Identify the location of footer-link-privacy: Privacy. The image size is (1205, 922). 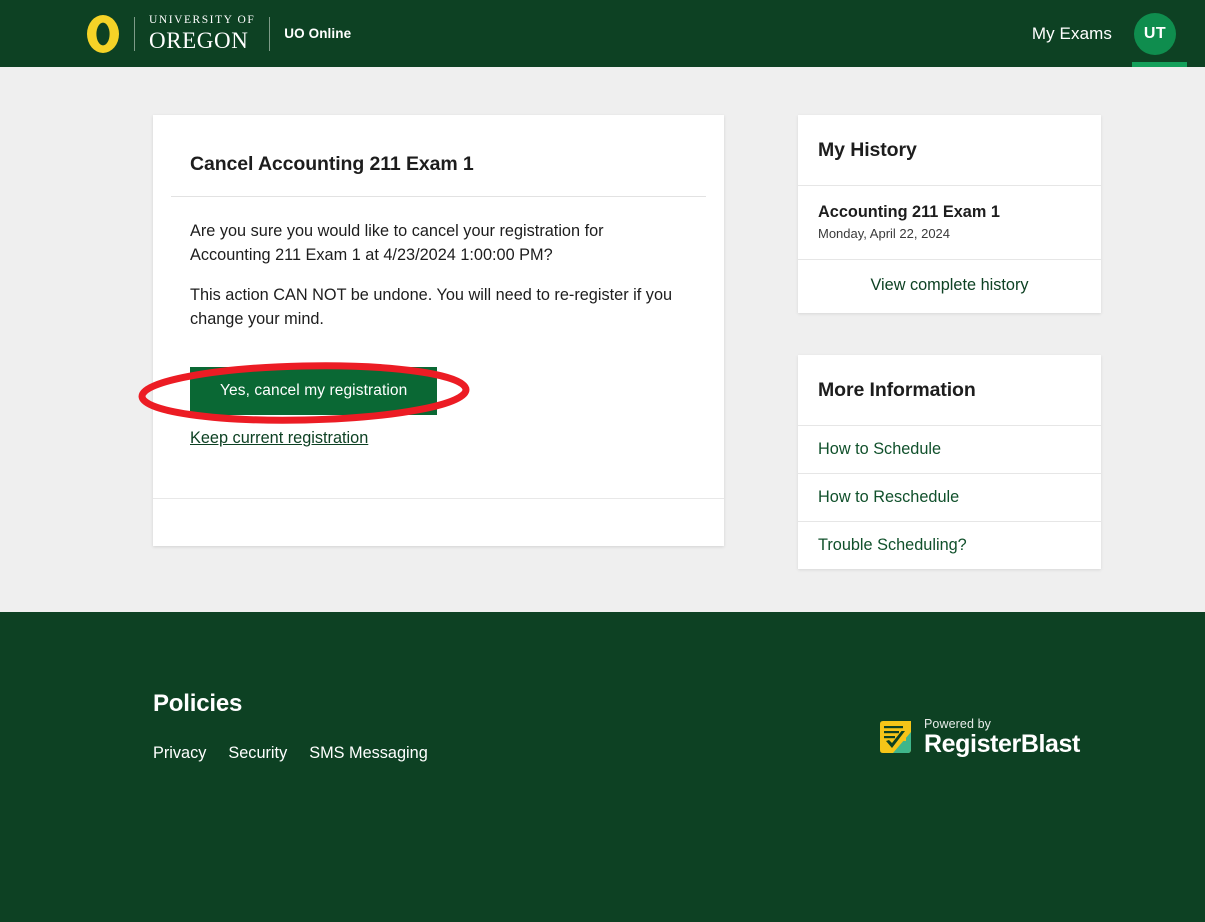
(179, 753).